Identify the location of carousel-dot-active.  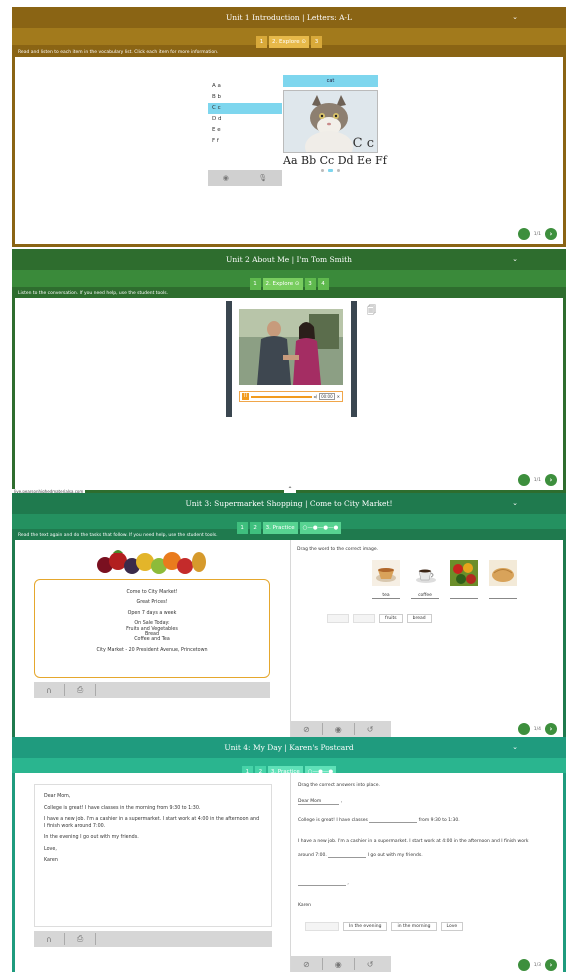
(330, 170).